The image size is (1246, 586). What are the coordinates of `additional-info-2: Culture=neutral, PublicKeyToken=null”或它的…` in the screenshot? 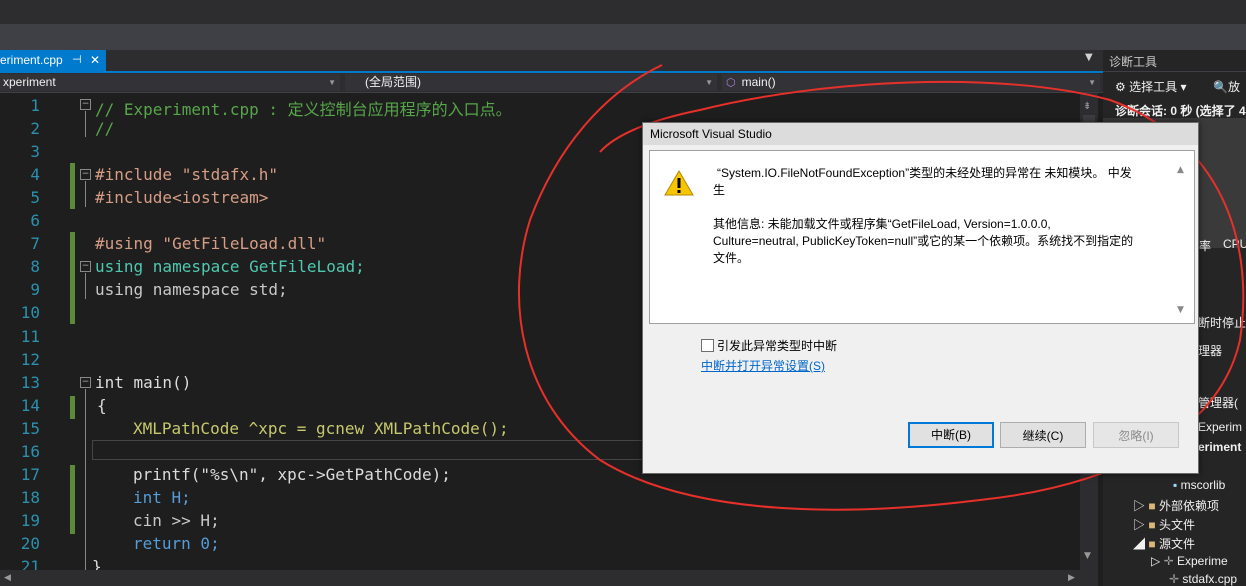 It's located at (923, 241).